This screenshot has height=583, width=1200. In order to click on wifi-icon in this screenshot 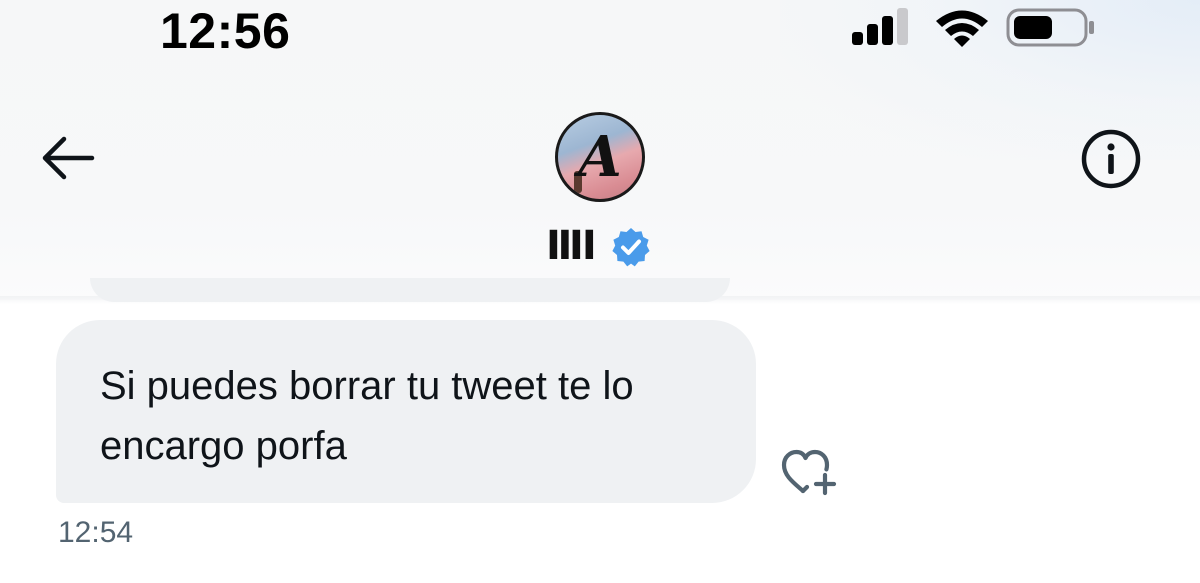, I will do `click(962, 28)`.